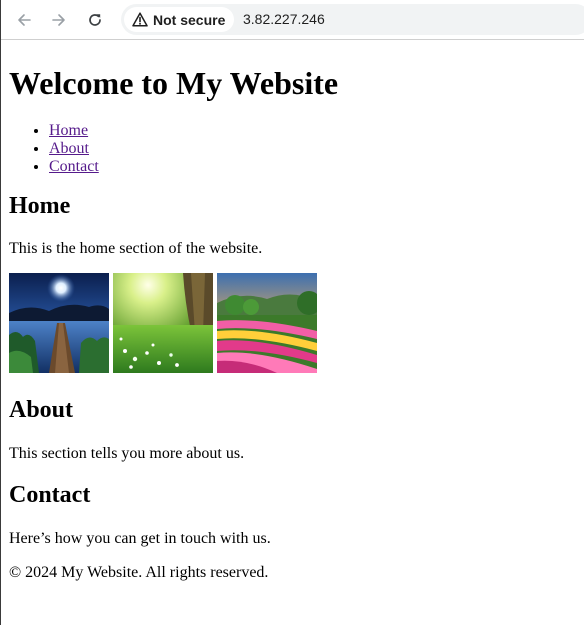  I want to click on url-text: 3.82.227.246, so click(284, 19).